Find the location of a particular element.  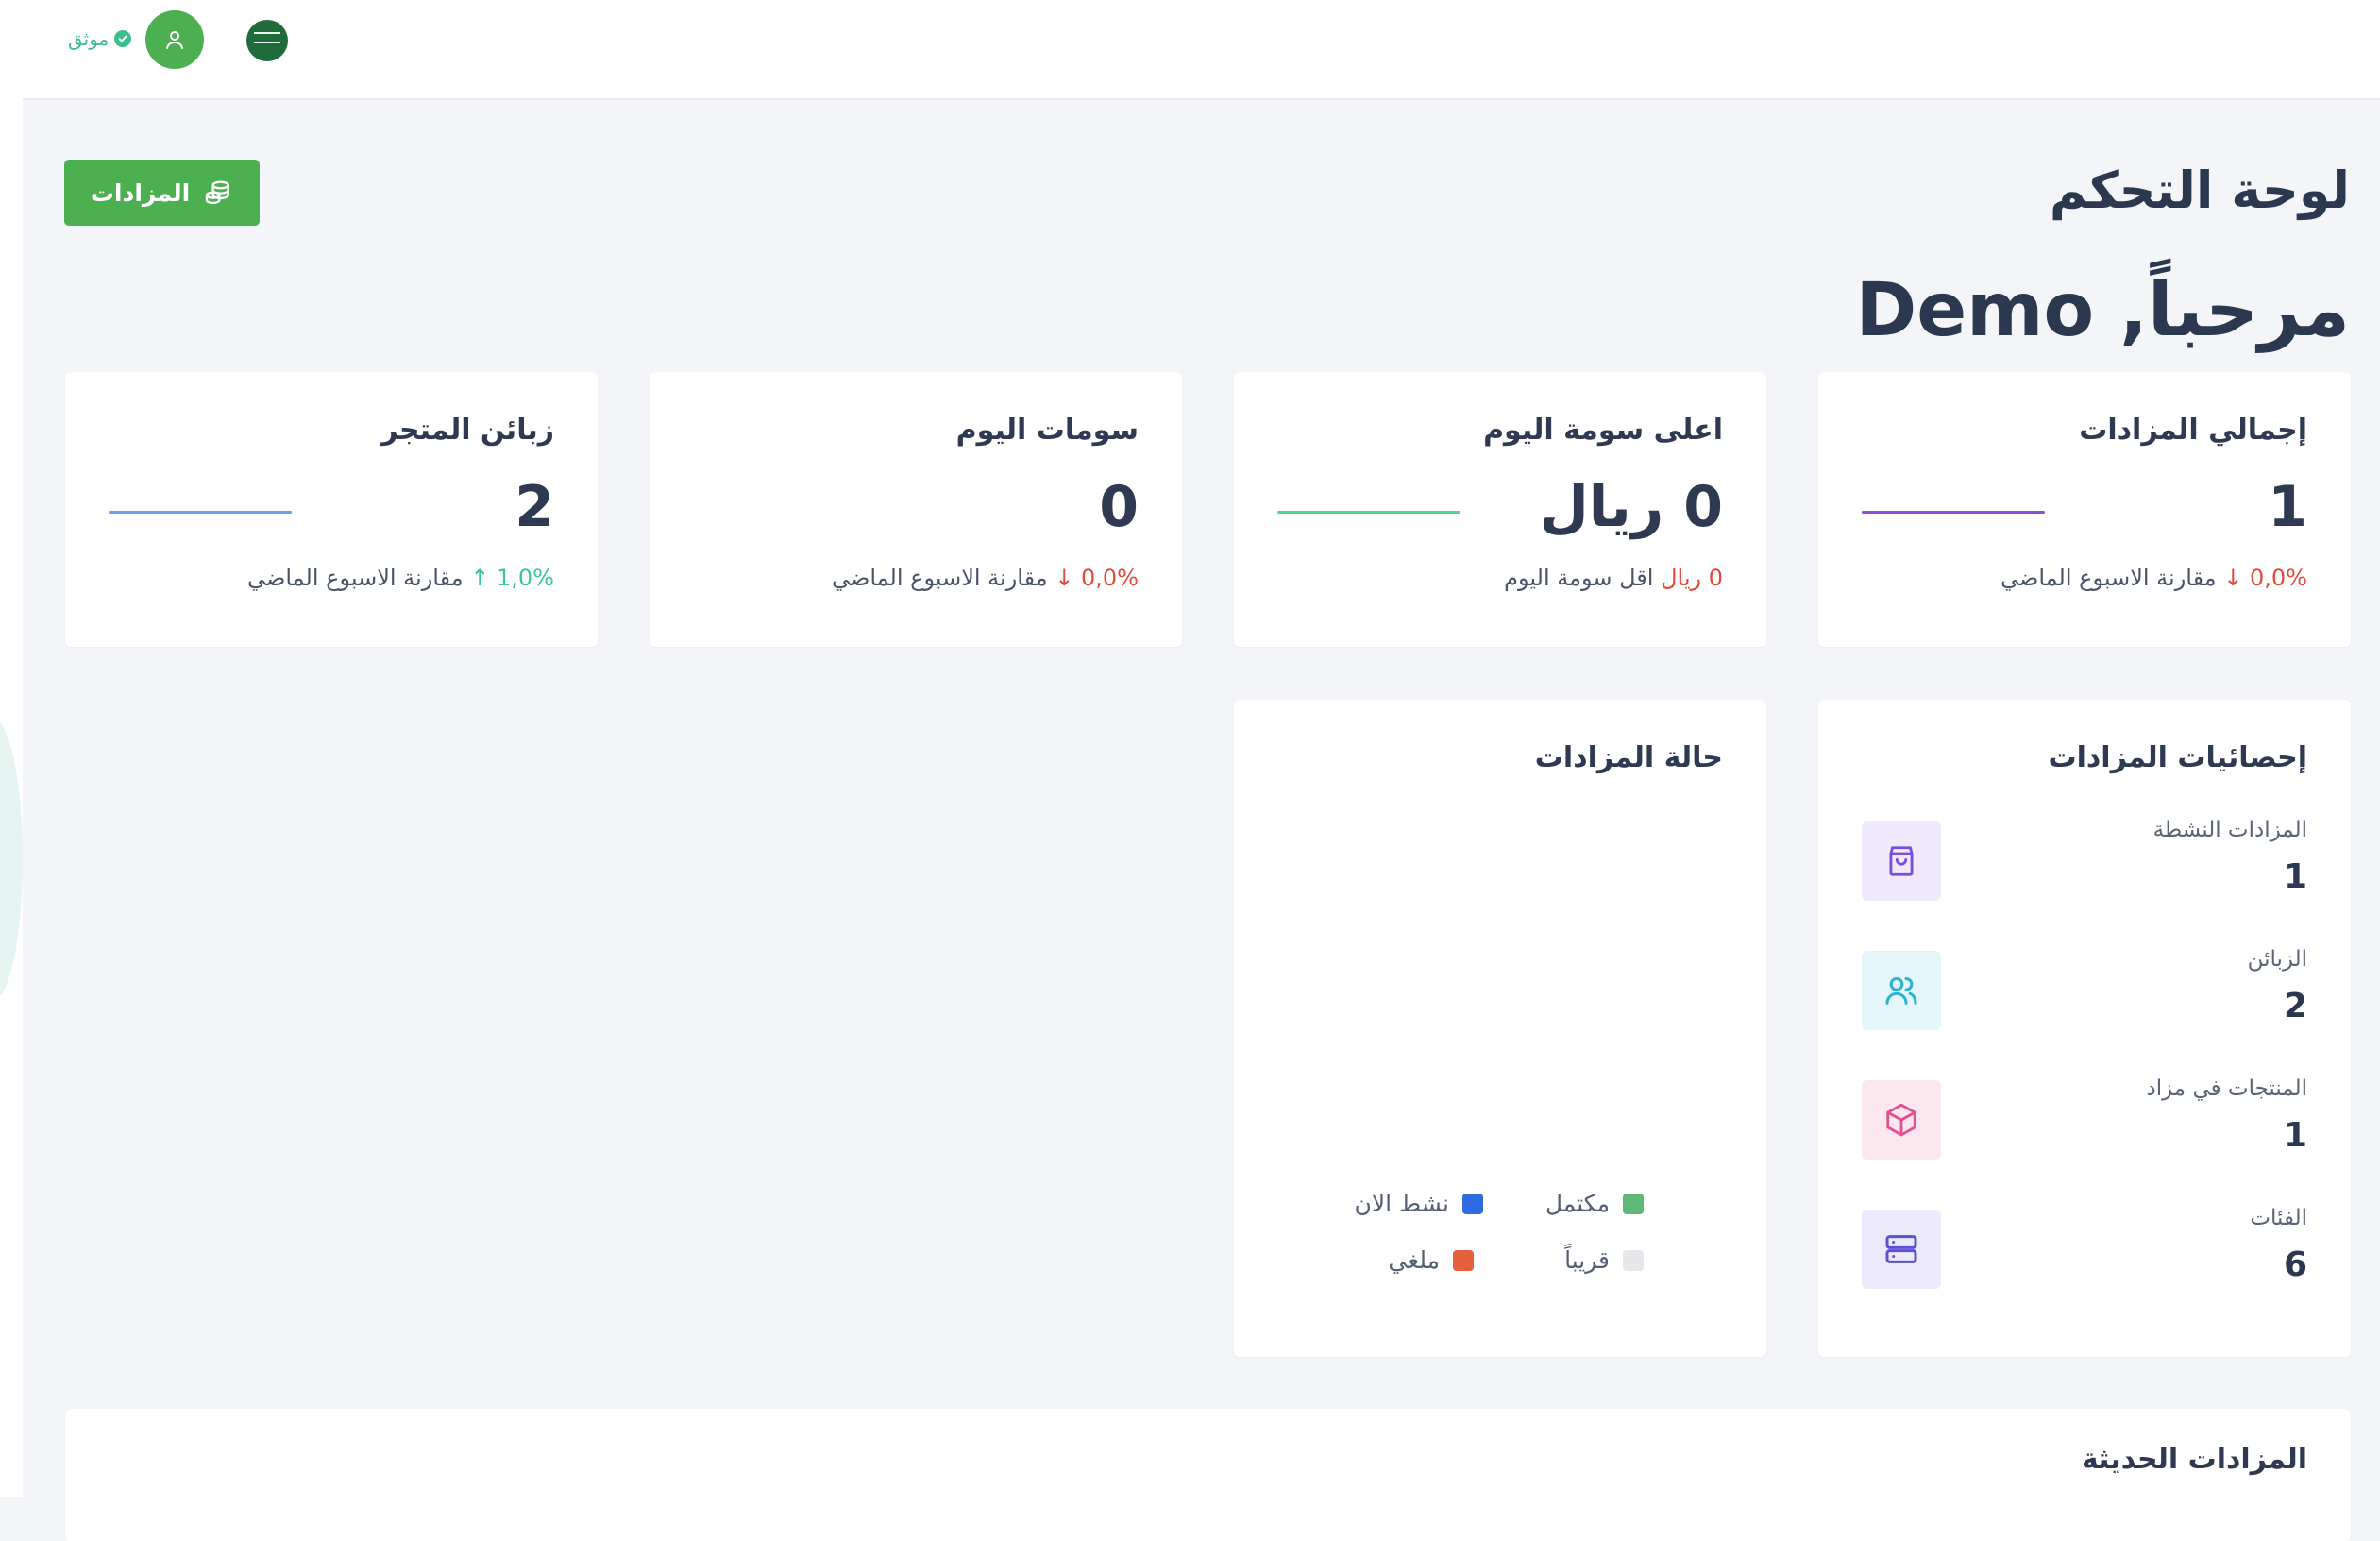

legend-label: ملغي is located at coordinates (1414, 1260).